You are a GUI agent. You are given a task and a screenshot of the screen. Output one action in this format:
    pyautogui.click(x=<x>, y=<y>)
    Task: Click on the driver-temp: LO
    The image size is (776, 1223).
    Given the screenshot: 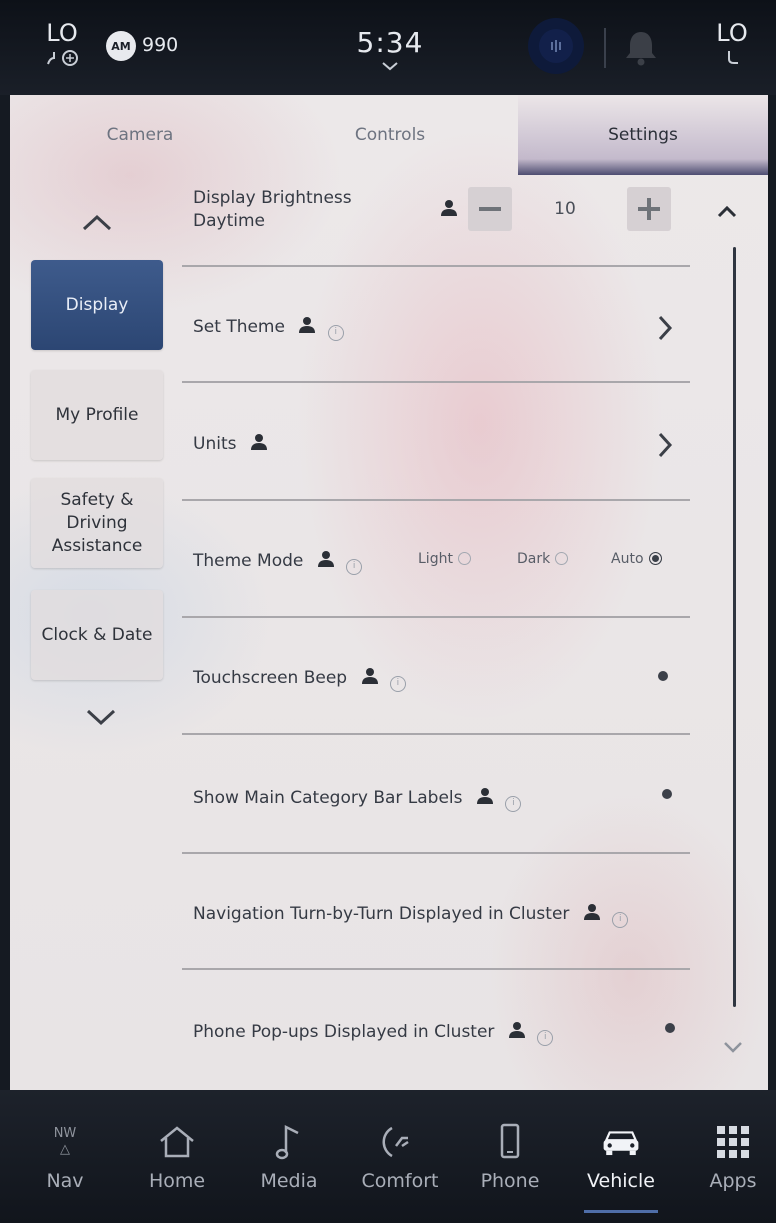 What is the action you would take?
    pyautogui.click(x=62, y=33)
    